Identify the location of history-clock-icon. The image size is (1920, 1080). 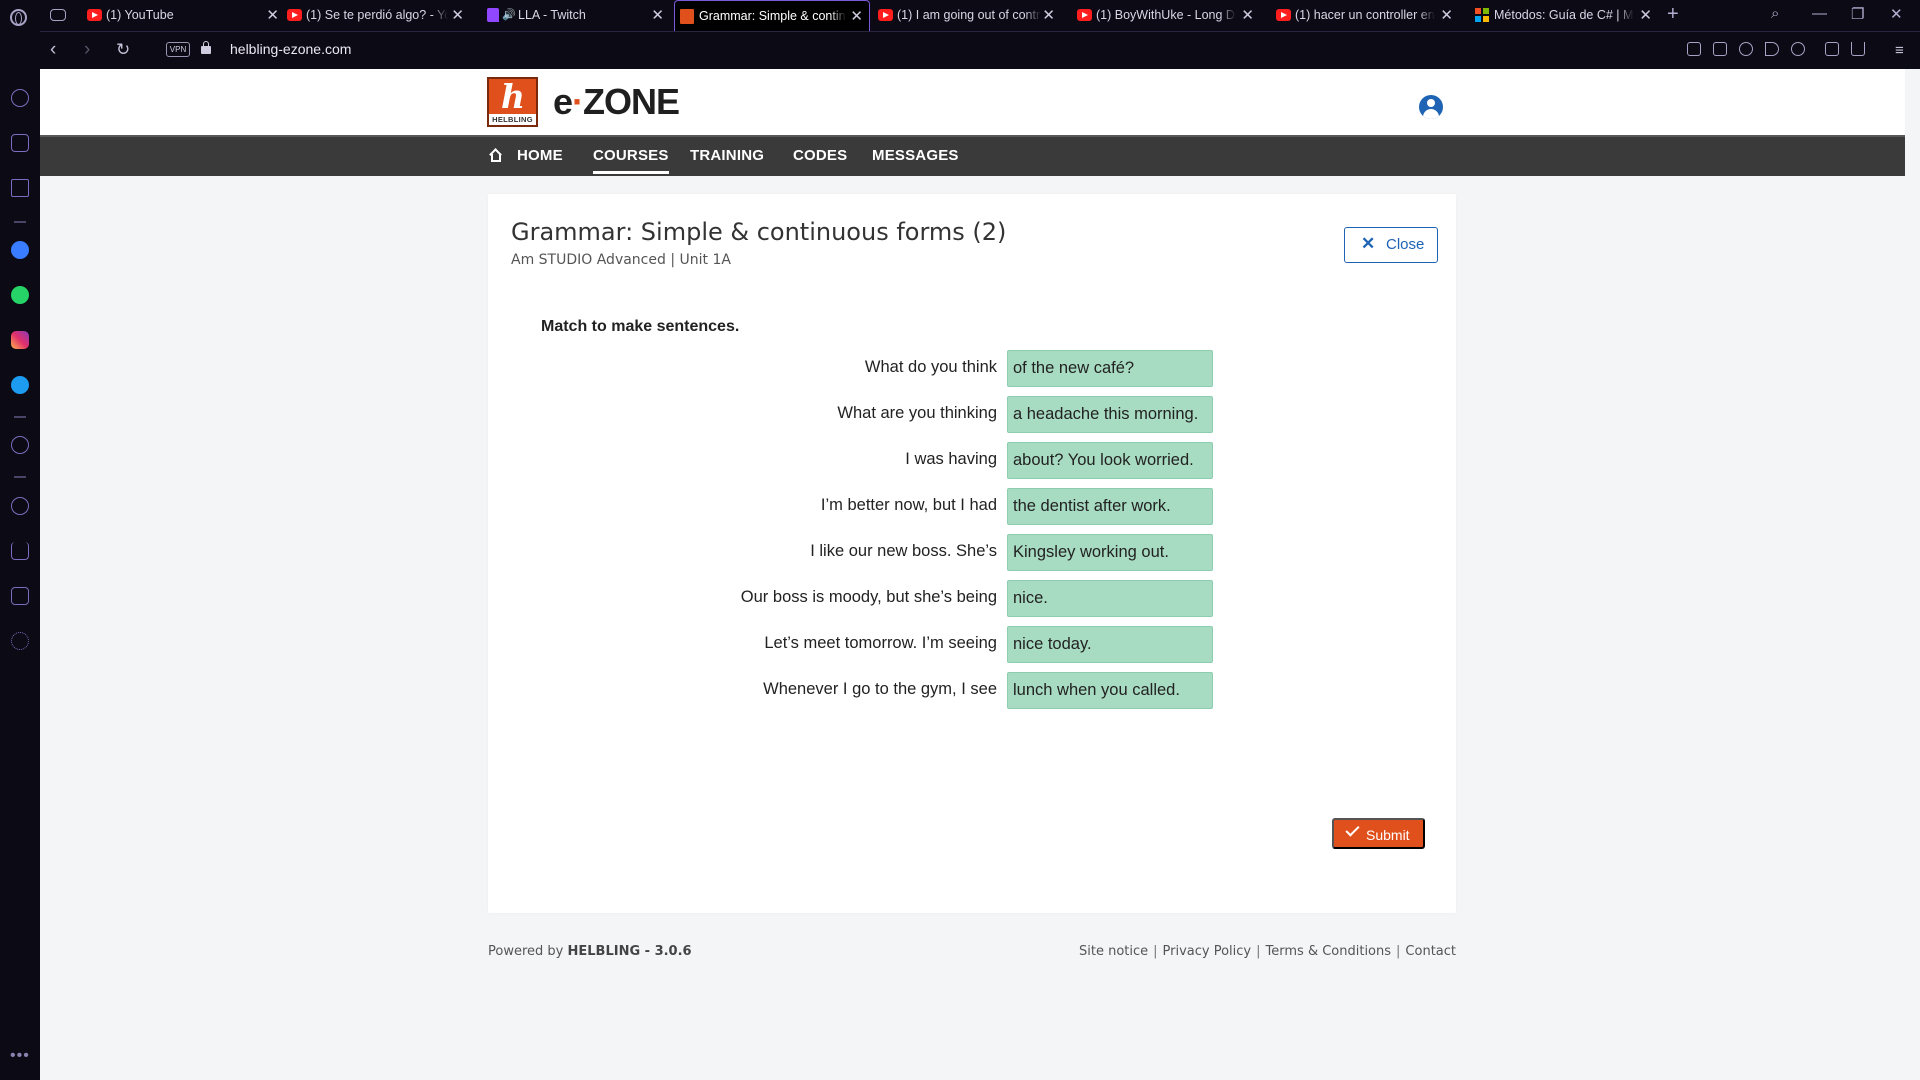
(20, 506).